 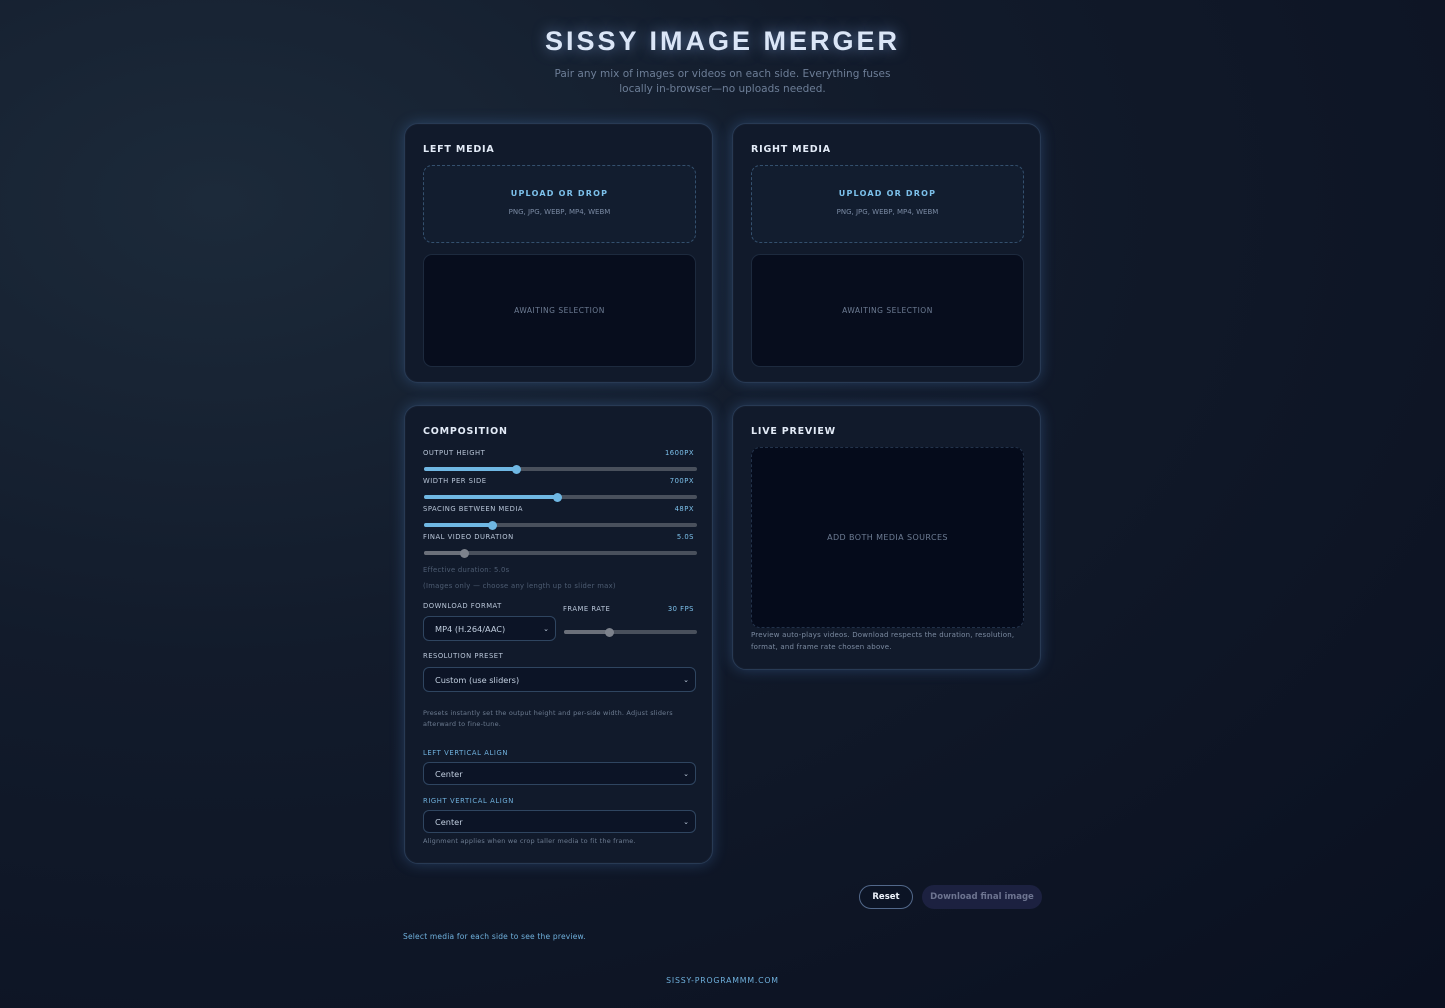 What do you see at coordinates (449, 821) in the screenshot?
I see `right-align-value: Center` at bounding box center [449, 821].